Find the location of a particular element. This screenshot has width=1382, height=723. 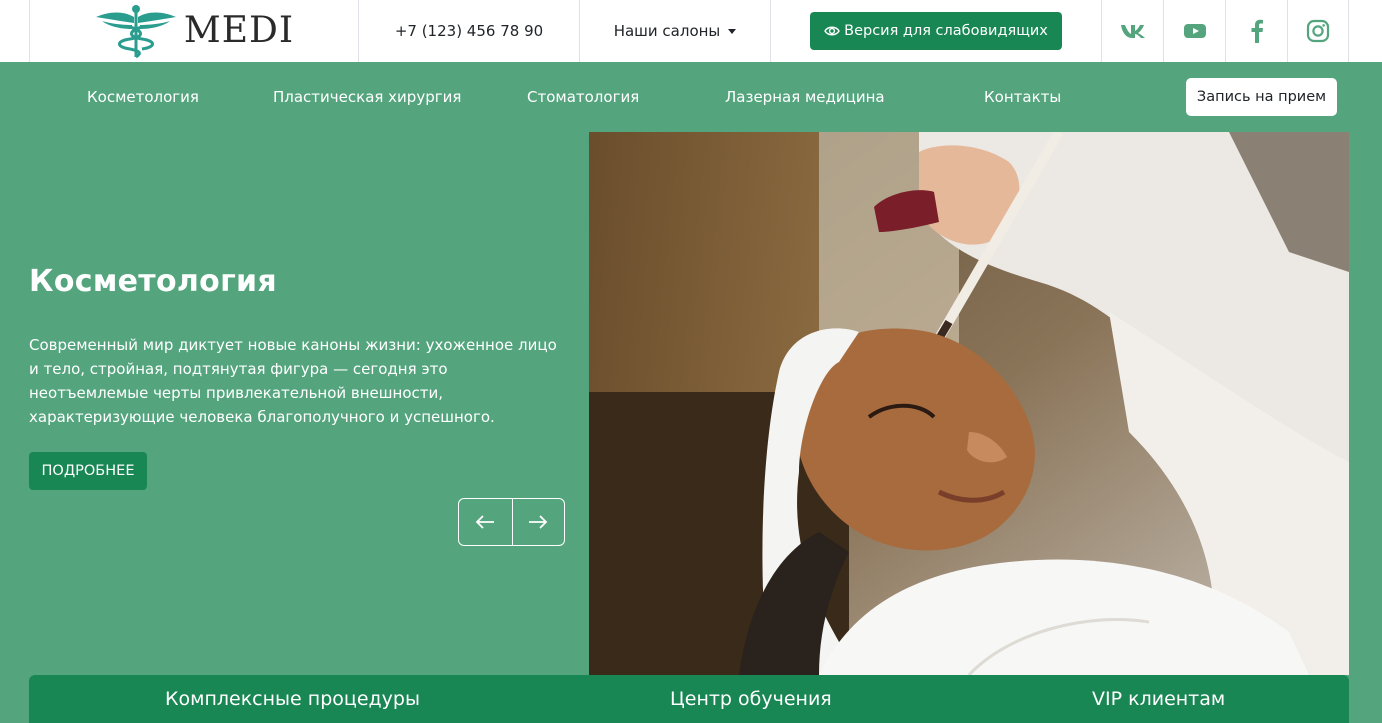

nav-item-cosmetology: Косметология is located at coordinates (143, 97).